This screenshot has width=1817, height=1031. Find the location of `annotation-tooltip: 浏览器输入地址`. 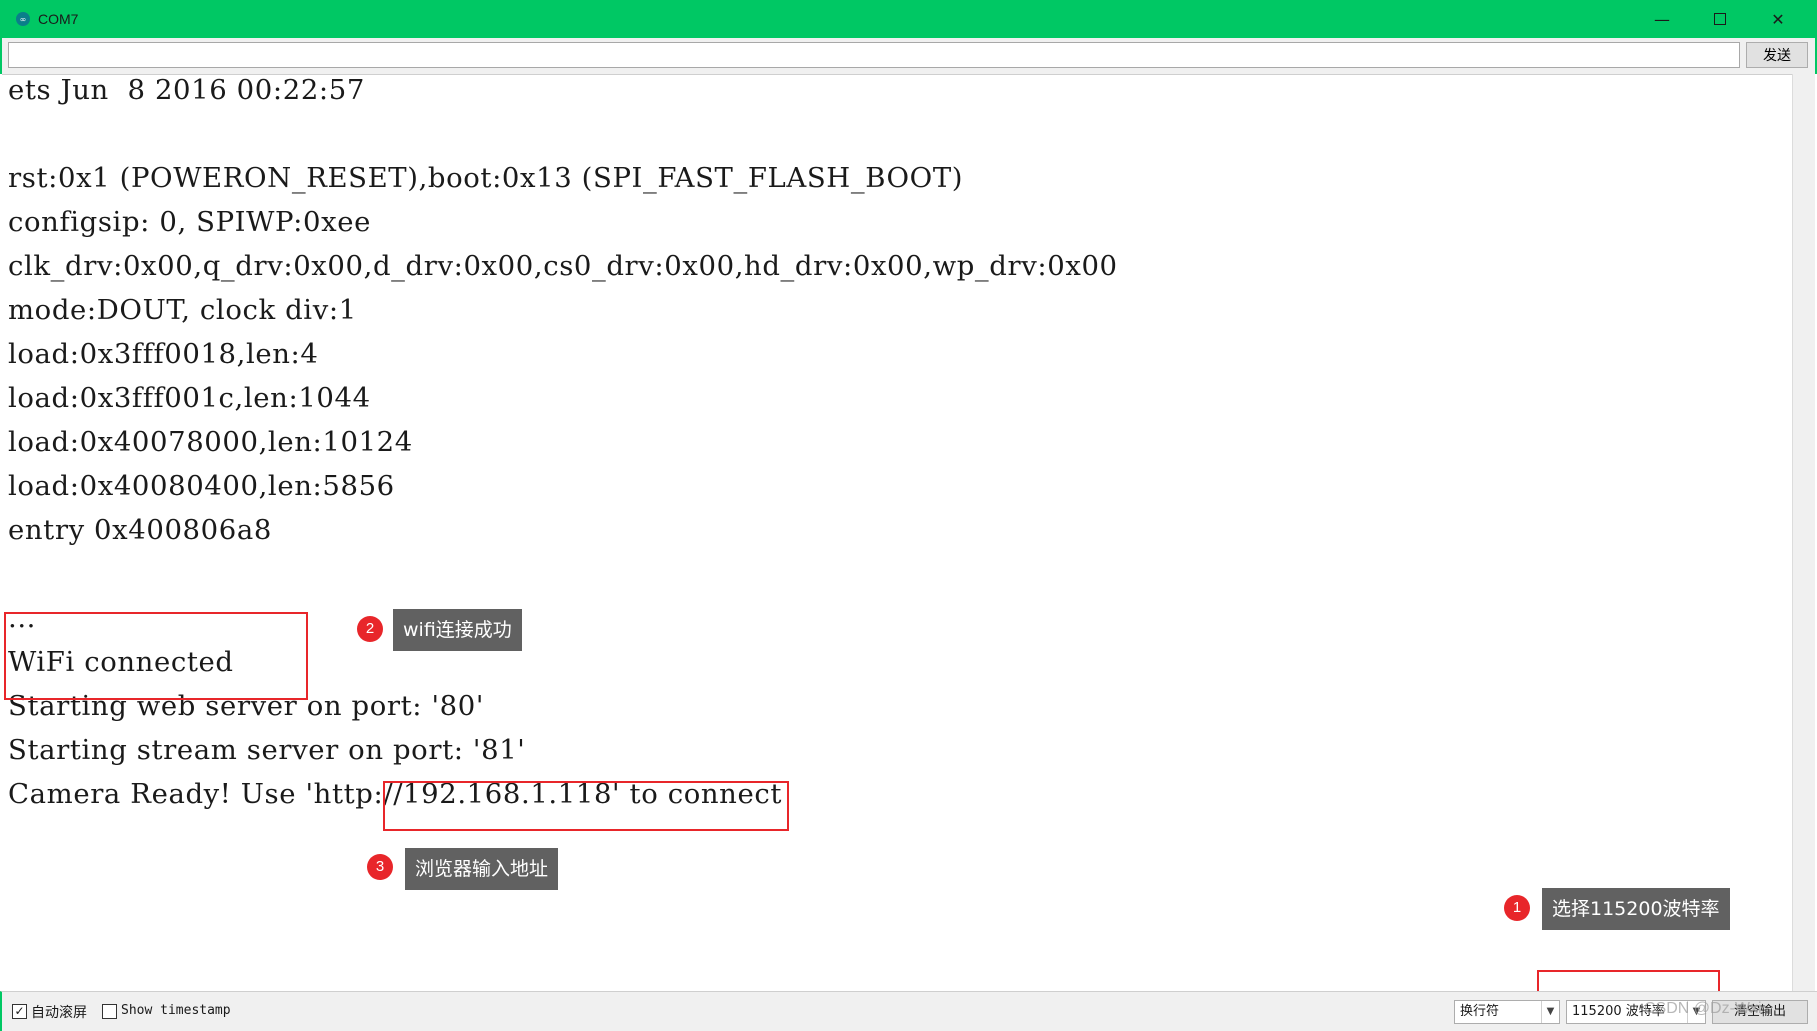

annotation-tooltip: 浏览器输入地址 is located at coordinates (482, 869).